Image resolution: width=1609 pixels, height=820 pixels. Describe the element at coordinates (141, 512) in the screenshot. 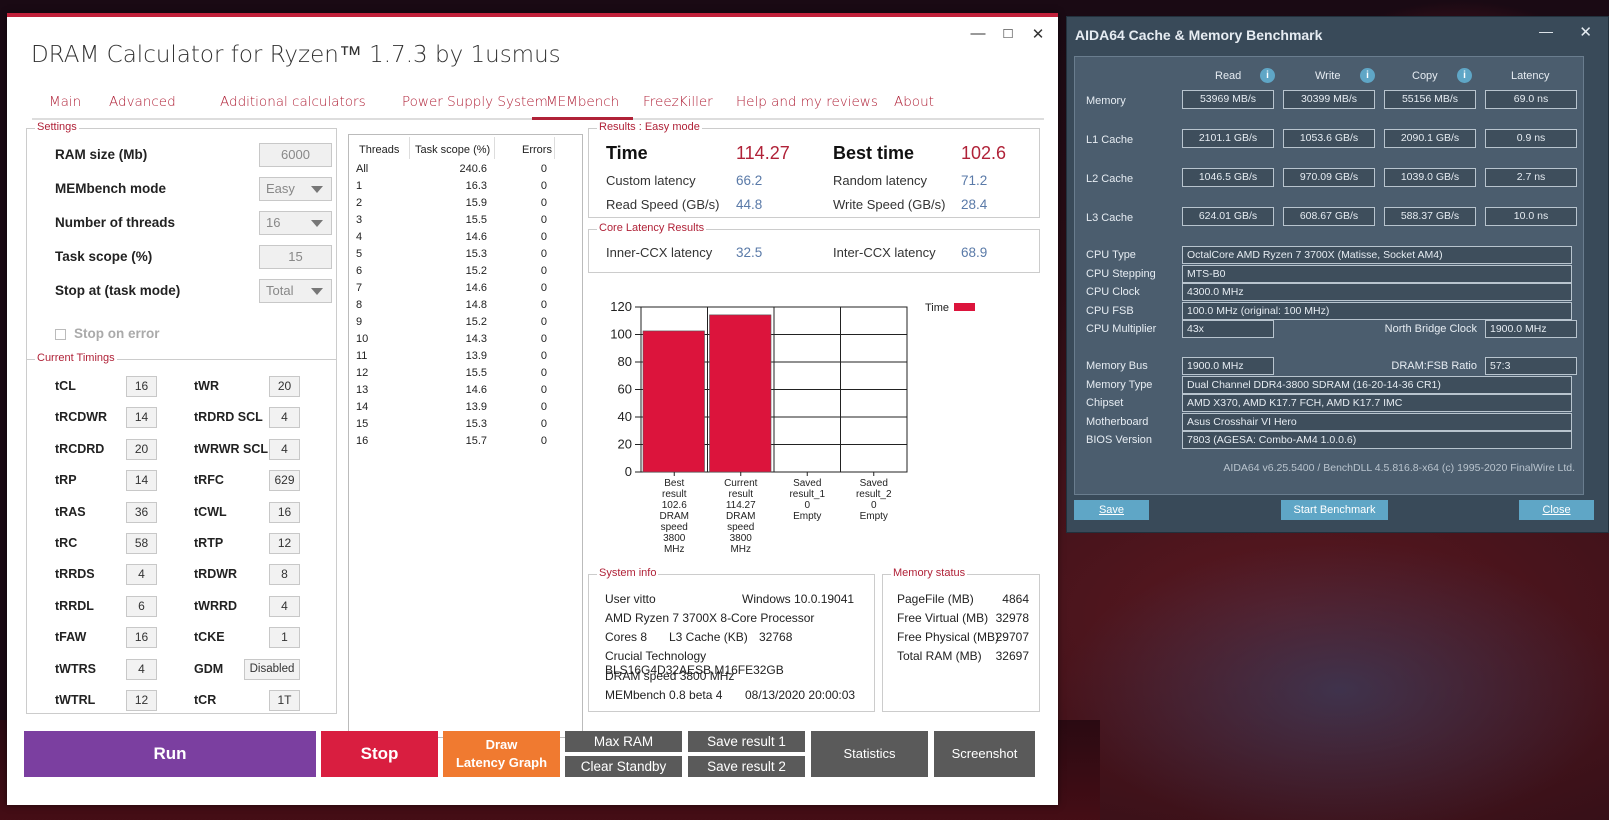

I see `timing-value: 36` at that location.